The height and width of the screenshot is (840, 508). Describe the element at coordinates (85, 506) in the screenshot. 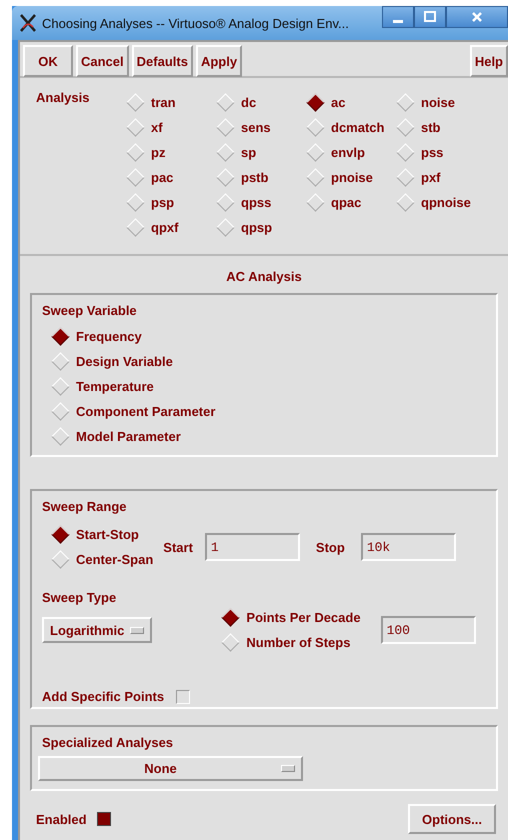

I see `panel-title: Sweep Range` at that location.